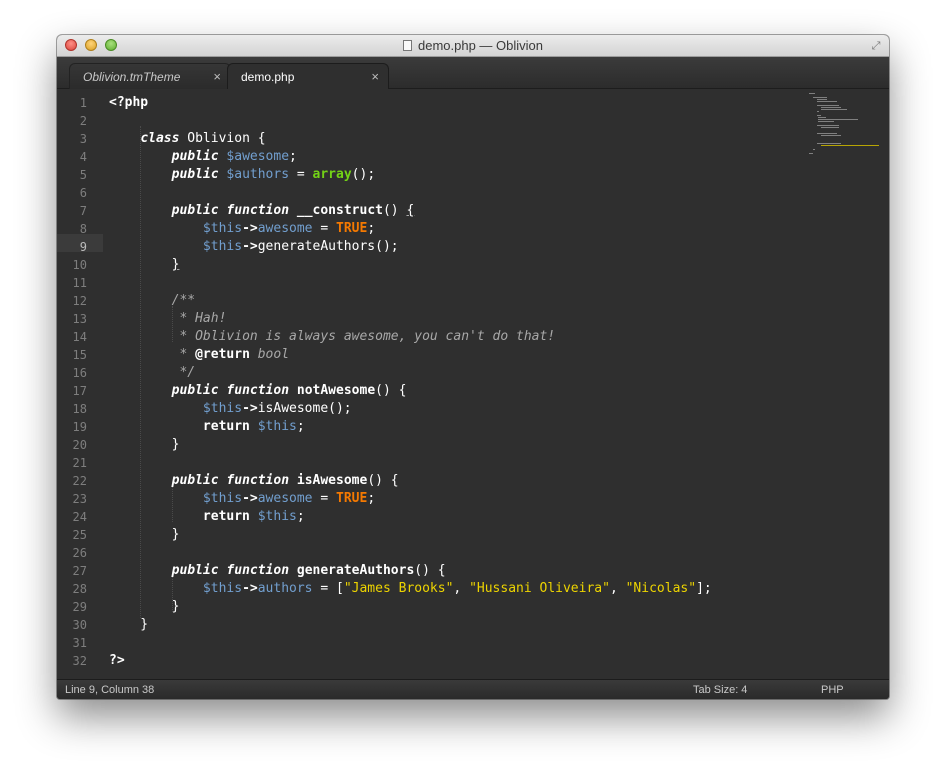 This screenshot has height=779, width=946. I want to click on line-number: 19, so click(79, 427).